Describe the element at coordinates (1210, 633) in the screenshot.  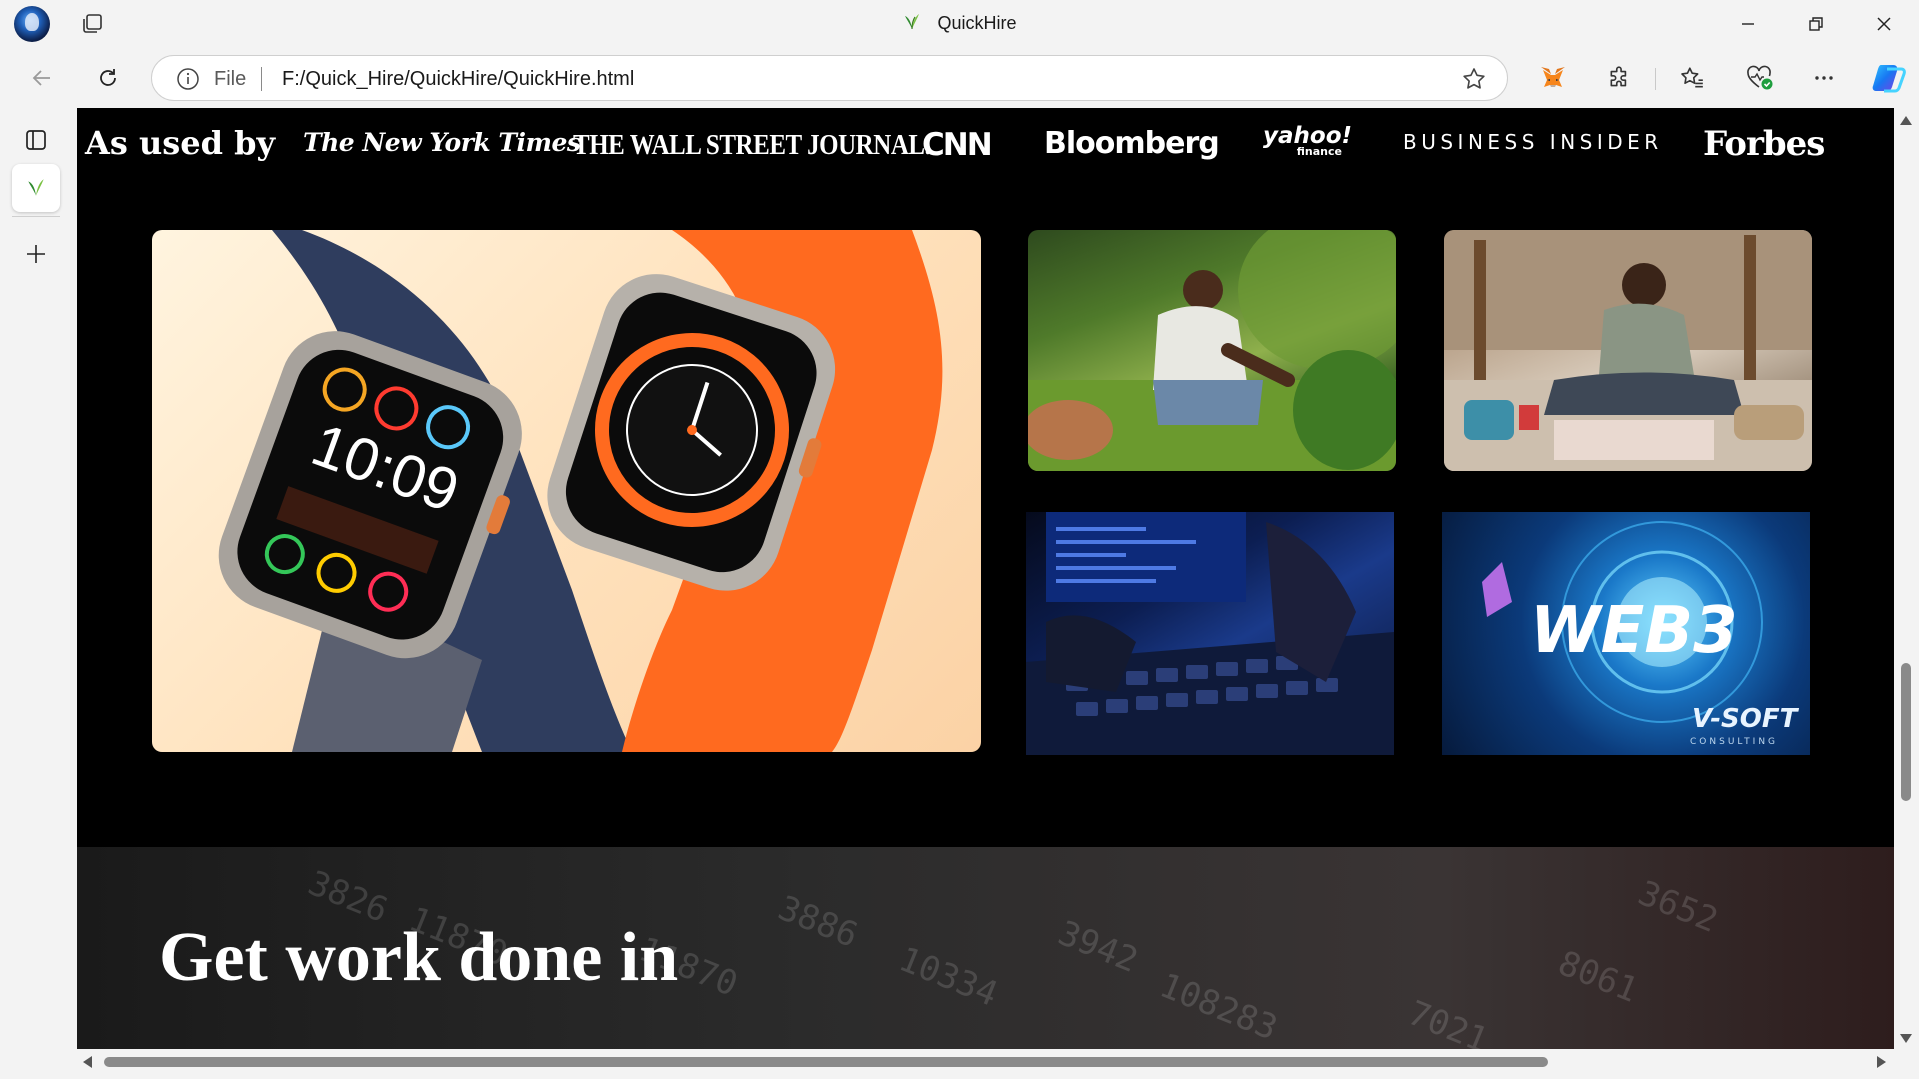
I see `hacker-keyboard-photo` at that location.